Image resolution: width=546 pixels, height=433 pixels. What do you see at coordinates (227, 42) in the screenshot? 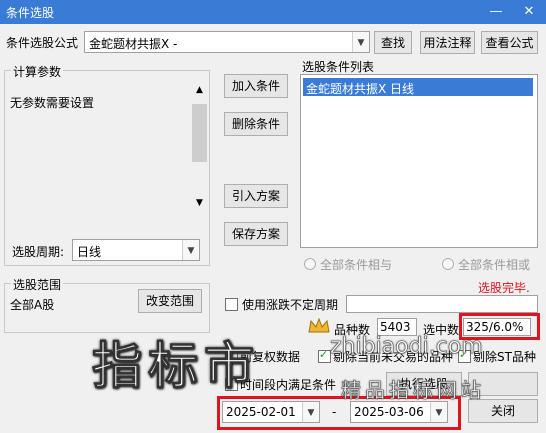
I see `formula-select: 金蛇题材共振X - ▼` at bounding box center [227, 42].